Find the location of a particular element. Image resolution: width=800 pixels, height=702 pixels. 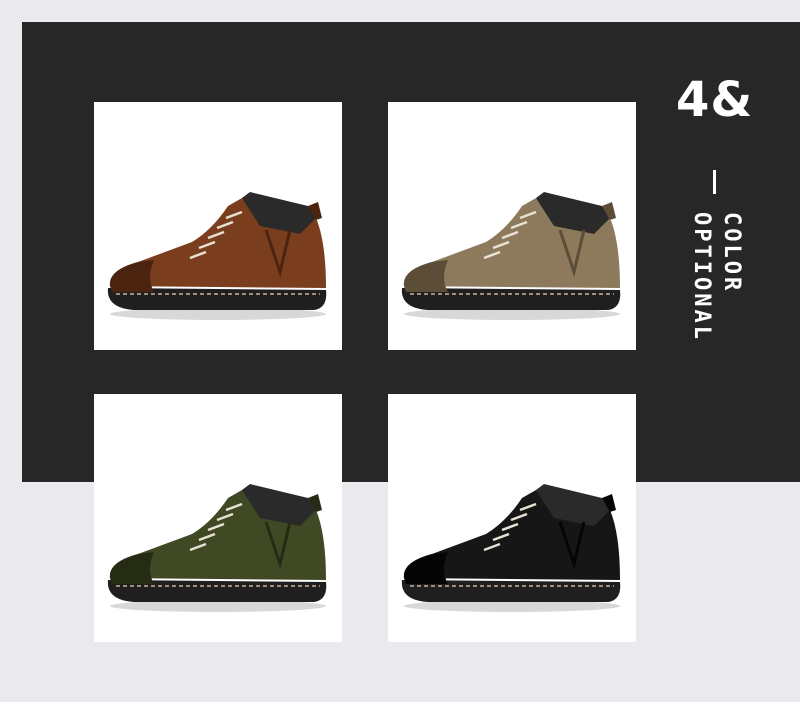

color-optional-caption: COLOR OPTIONAL is located at coordinates (716, 277).